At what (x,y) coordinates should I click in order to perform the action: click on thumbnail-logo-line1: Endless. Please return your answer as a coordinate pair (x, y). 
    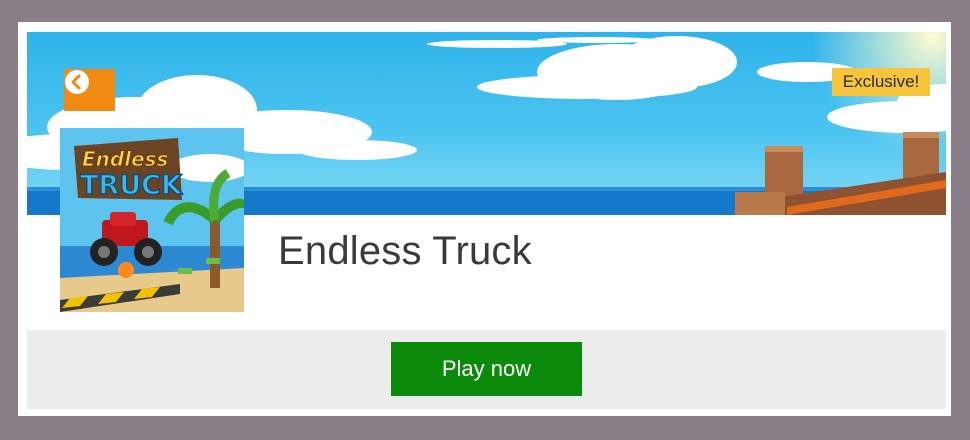
    Looking at the image, I should click on (125, 159).